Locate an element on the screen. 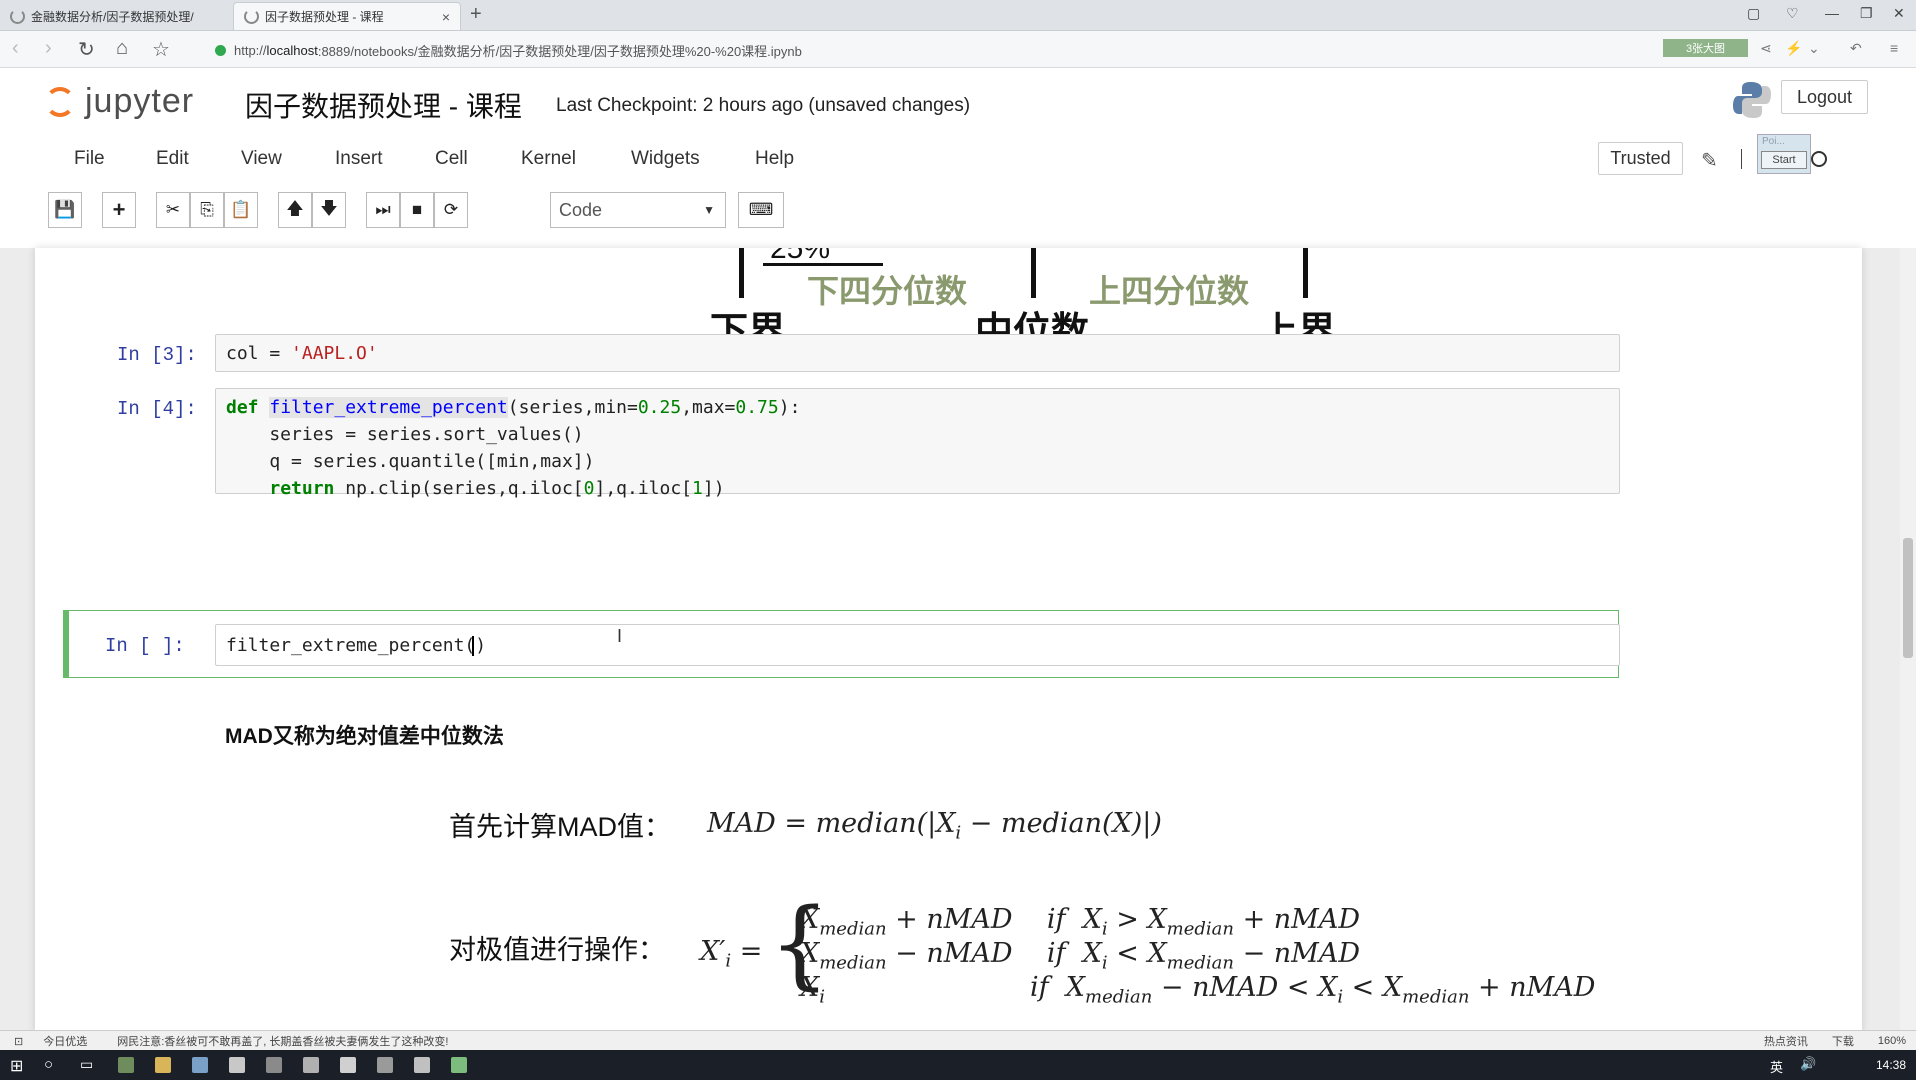 Image resolution: width=1916 pixels, height=1080 pixels. status-hot: 热点资讯 is located at coordinates (1786, 1041).